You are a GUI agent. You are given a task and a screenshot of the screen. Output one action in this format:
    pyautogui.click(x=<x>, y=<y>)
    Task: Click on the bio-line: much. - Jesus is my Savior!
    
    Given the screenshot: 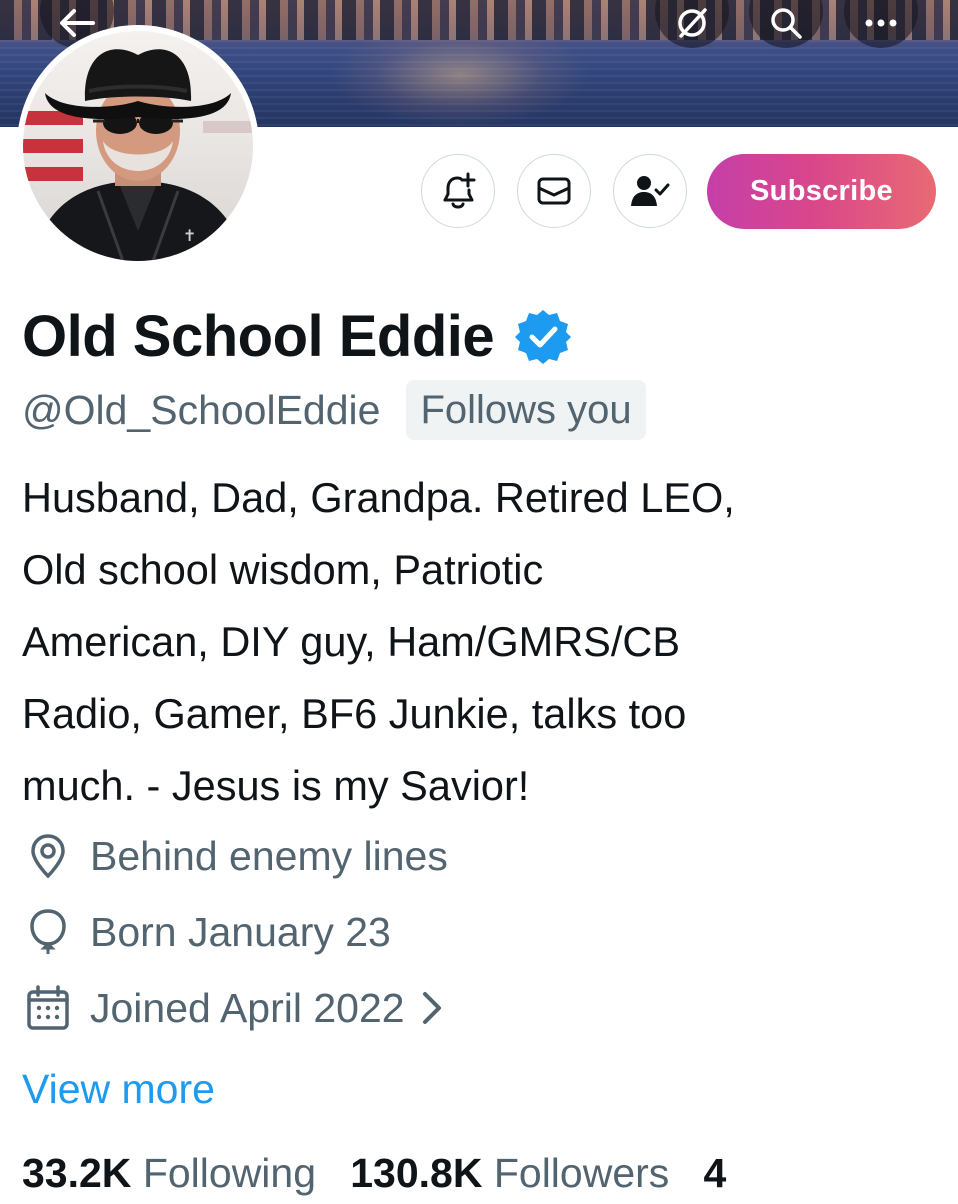 What is the action you would take?
    pyautogui.click(x=276, y=785)
    